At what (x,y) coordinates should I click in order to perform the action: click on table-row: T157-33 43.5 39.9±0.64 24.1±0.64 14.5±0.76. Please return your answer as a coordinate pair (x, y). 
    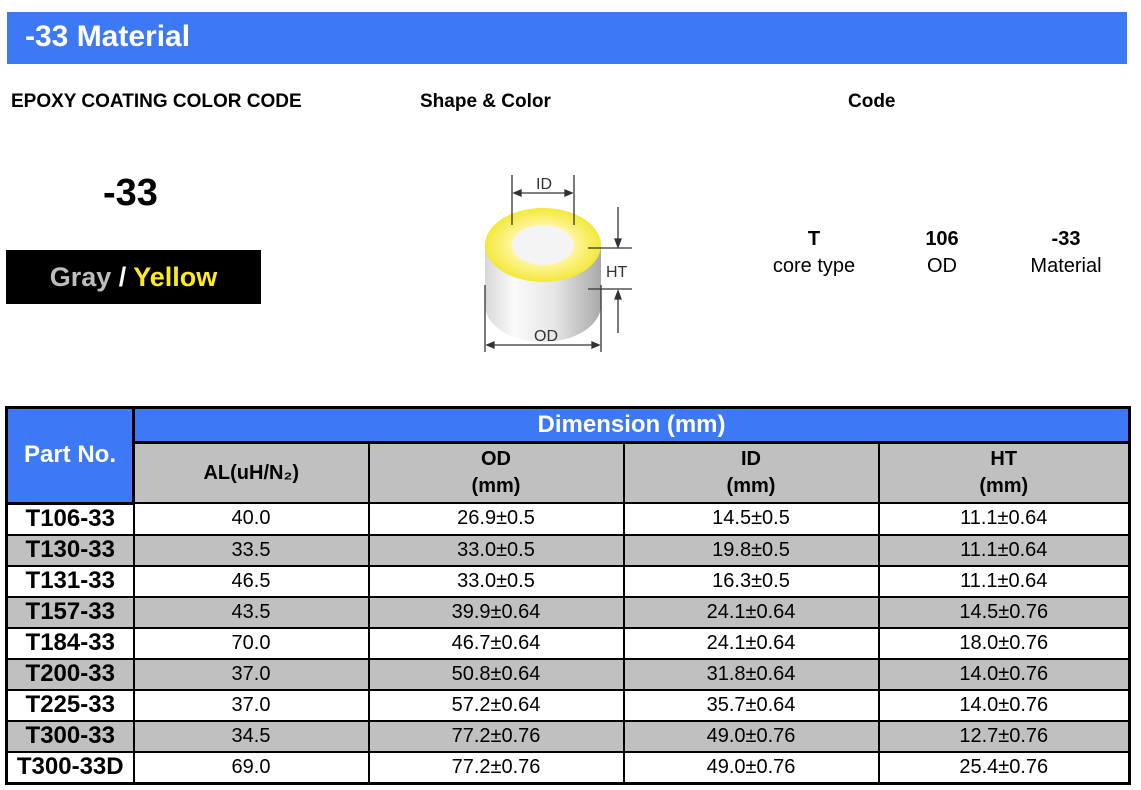
    Looking at the image, I should click on (568, 612).